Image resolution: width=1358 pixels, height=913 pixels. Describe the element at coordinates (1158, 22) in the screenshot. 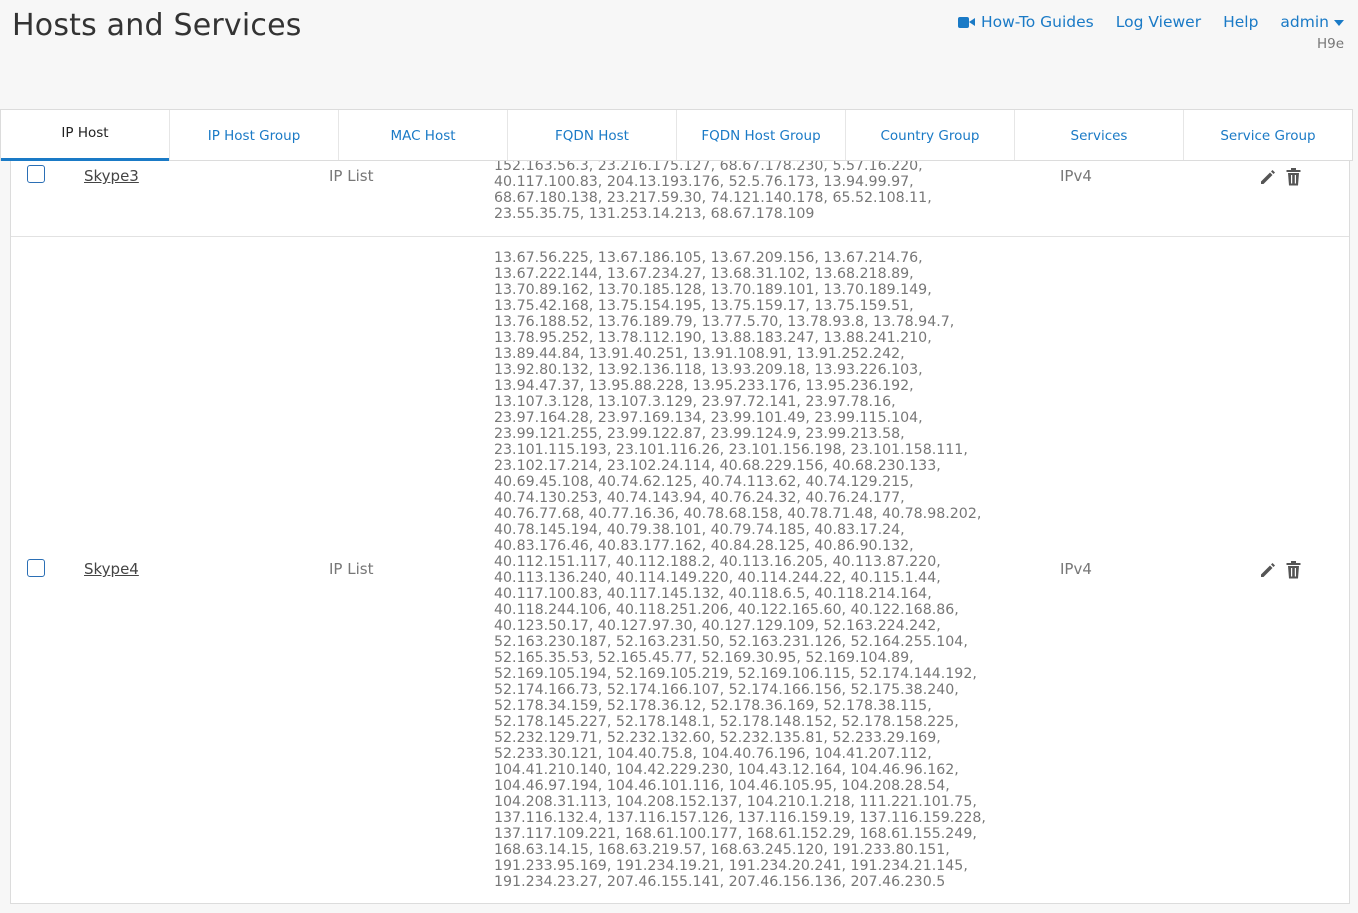

I see `log-viewer-link: Log Viewer` at that location.